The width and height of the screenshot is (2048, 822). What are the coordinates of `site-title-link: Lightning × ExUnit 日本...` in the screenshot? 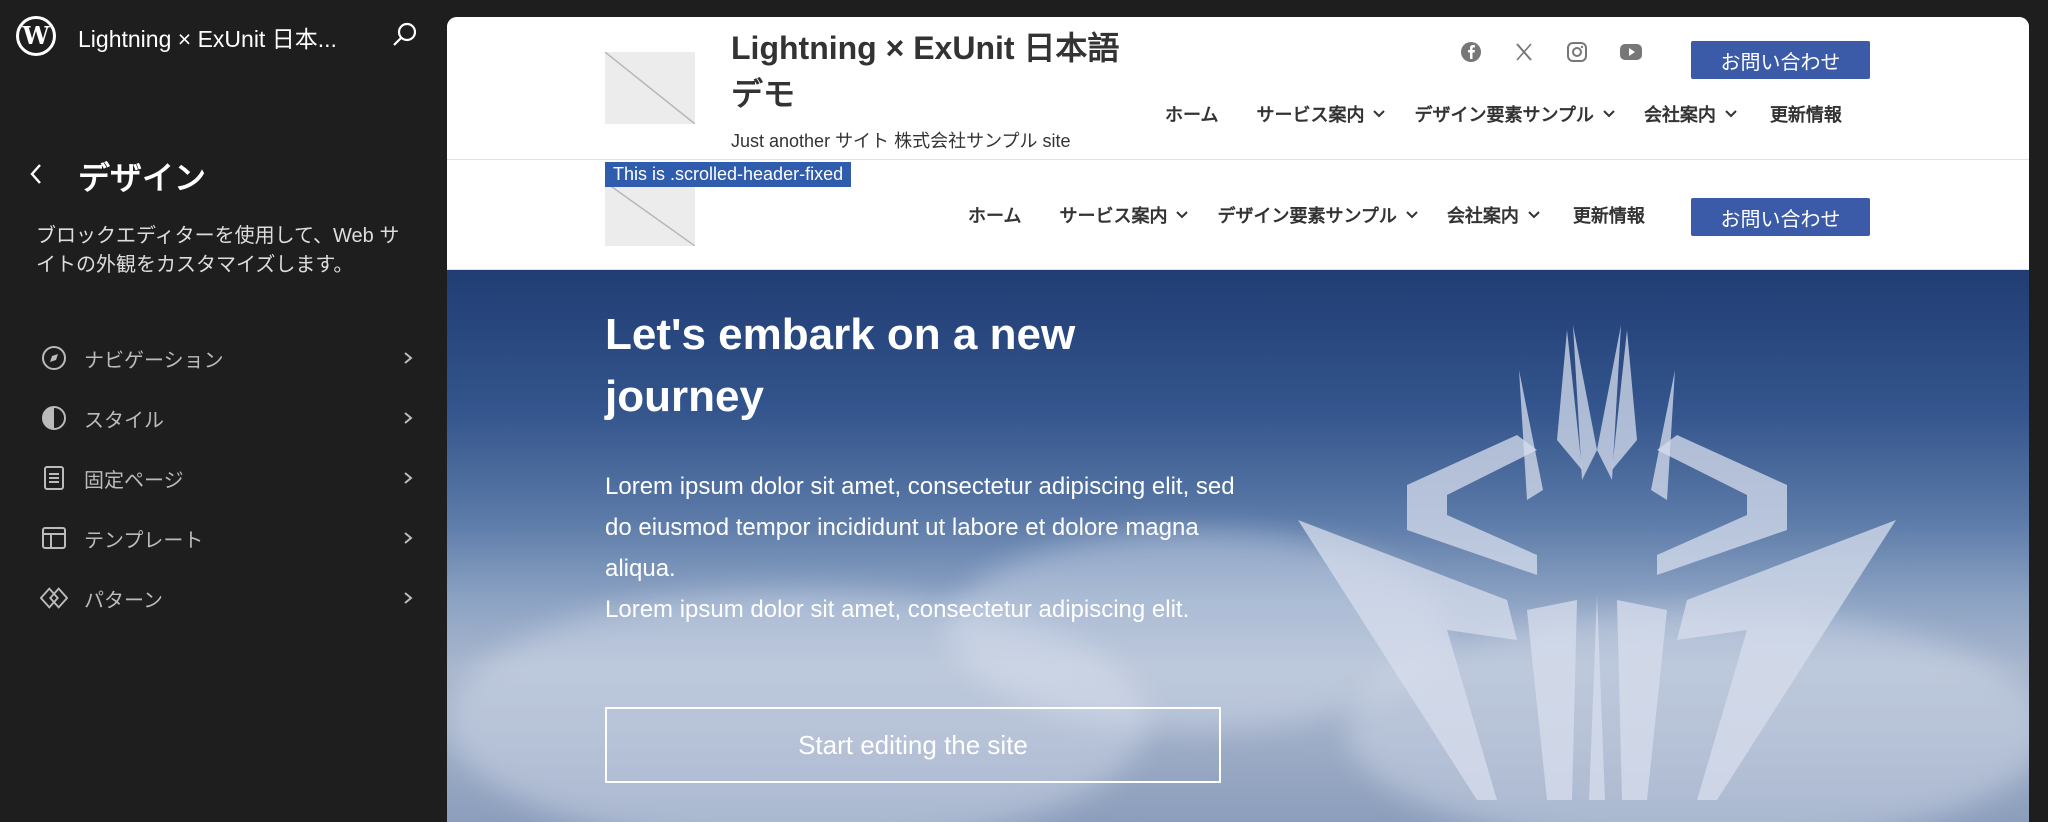 It's located at (207, 37).